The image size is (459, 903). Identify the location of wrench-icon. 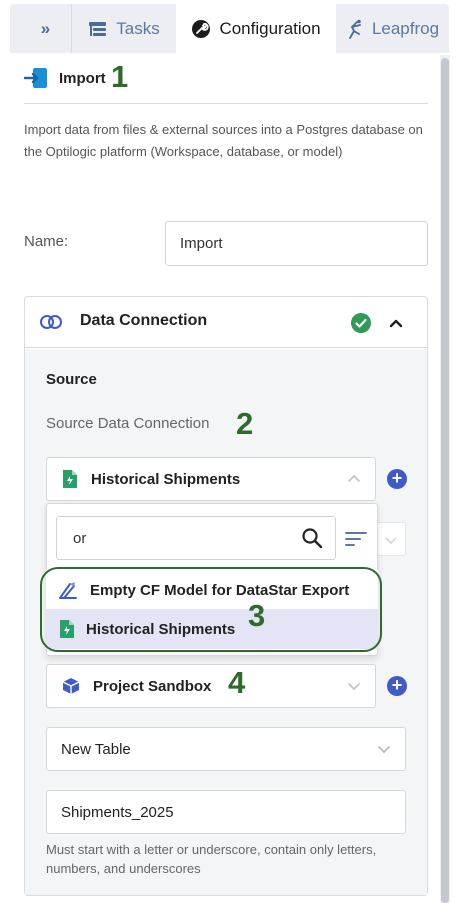
(201, 28).